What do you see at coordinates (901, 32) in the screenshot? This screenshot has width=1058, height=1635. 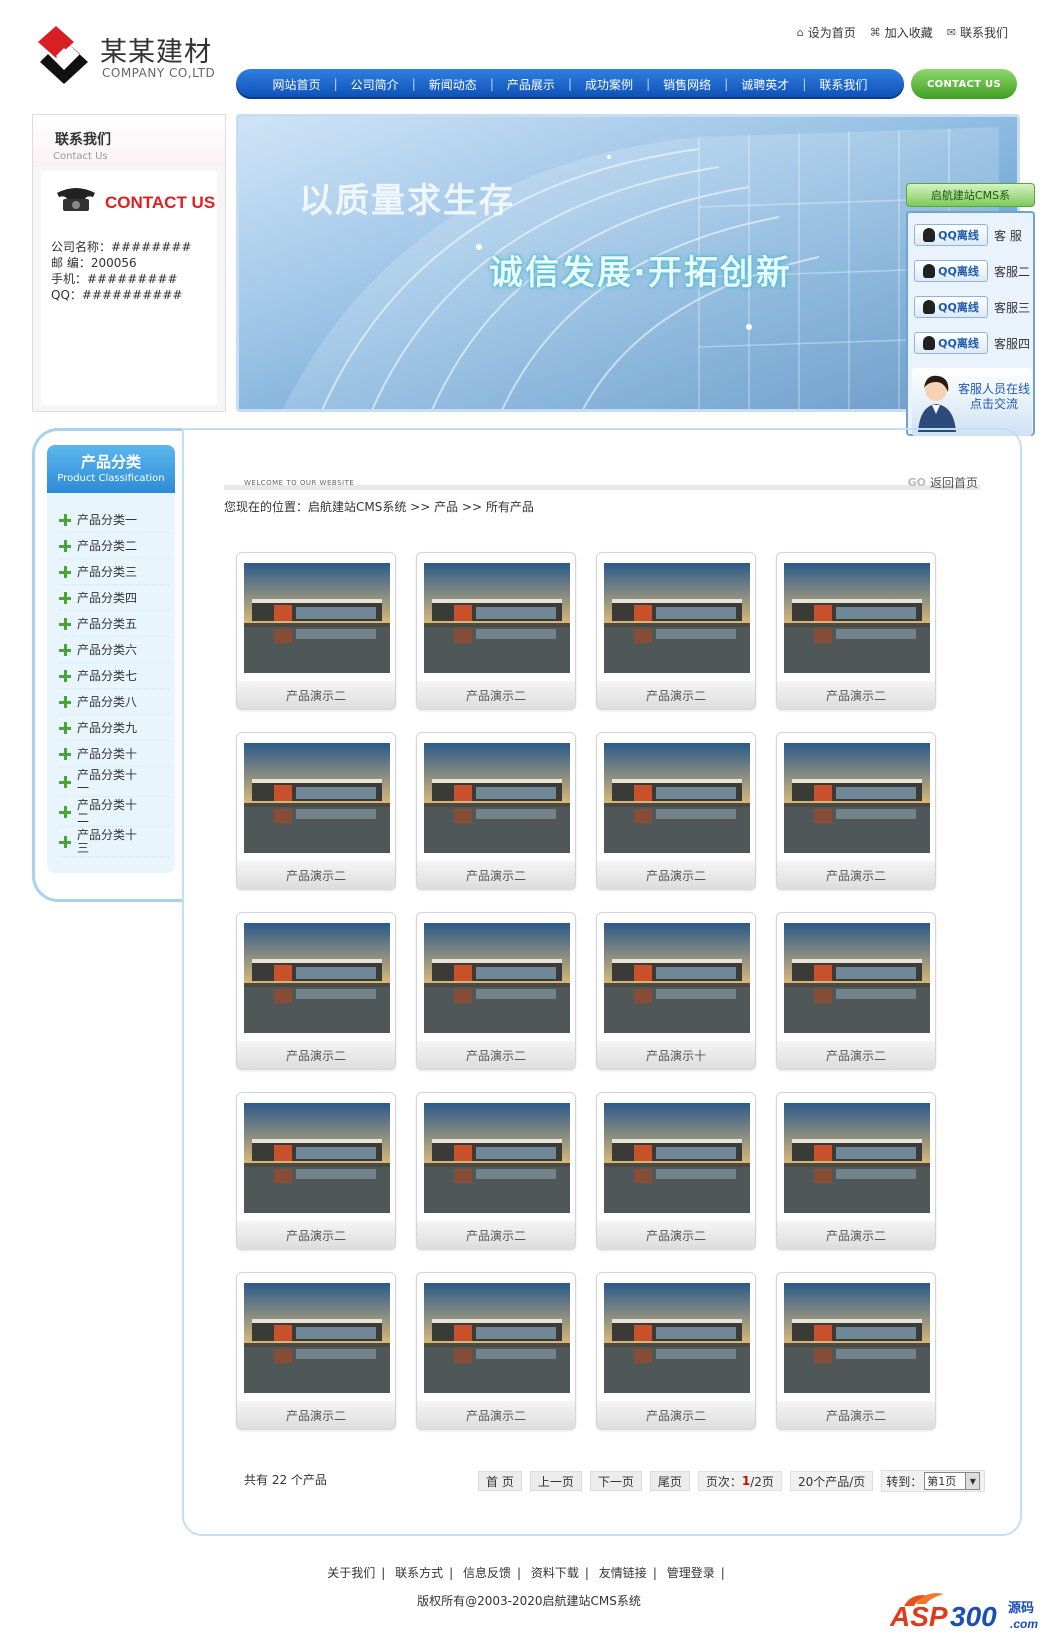 I see `add-favorite-link: ⌘ 加入收藏` at bounding box center [901, 32].